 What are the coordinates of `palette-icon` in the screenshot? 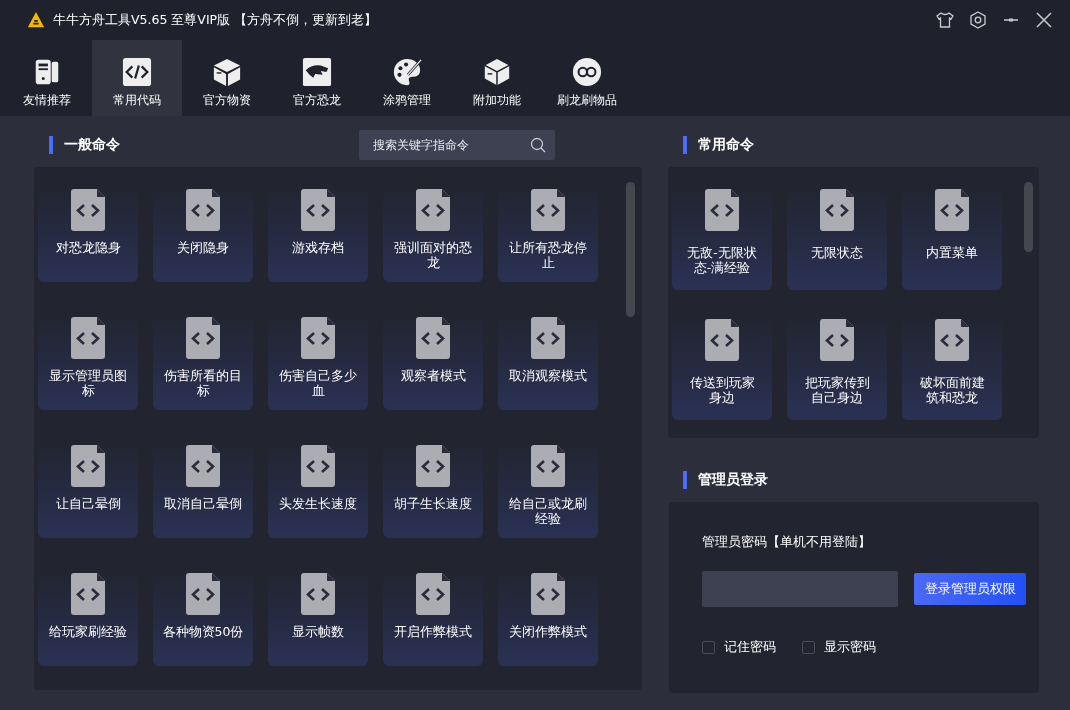 It's located at (407, 72).